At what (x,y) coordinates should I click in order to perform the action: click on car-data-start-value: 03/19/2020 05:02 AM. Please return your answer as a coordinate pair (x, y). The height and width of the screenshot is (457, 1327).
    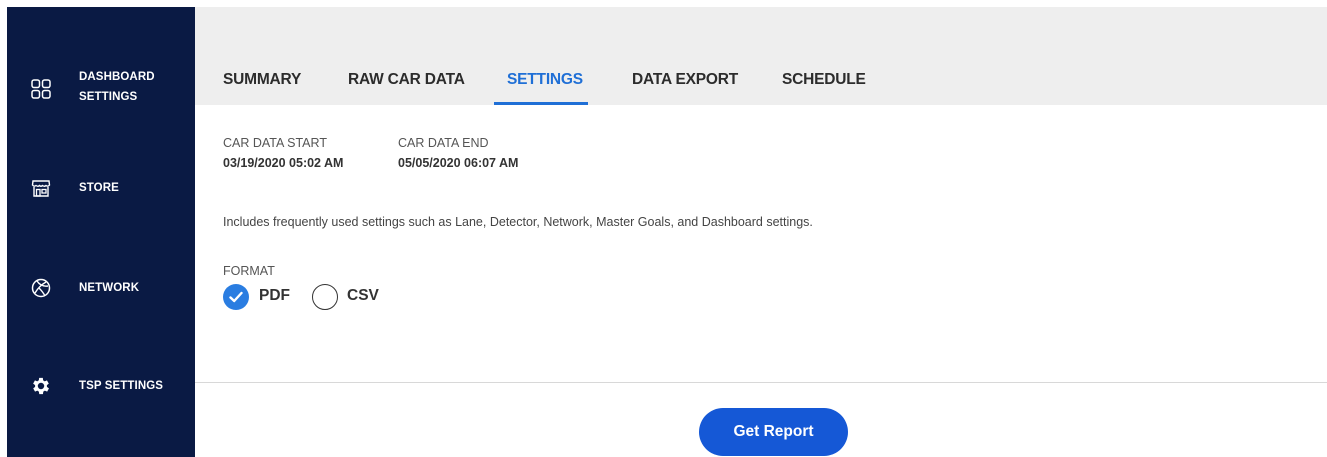
    Looking at the image, I should click on (283, 163).